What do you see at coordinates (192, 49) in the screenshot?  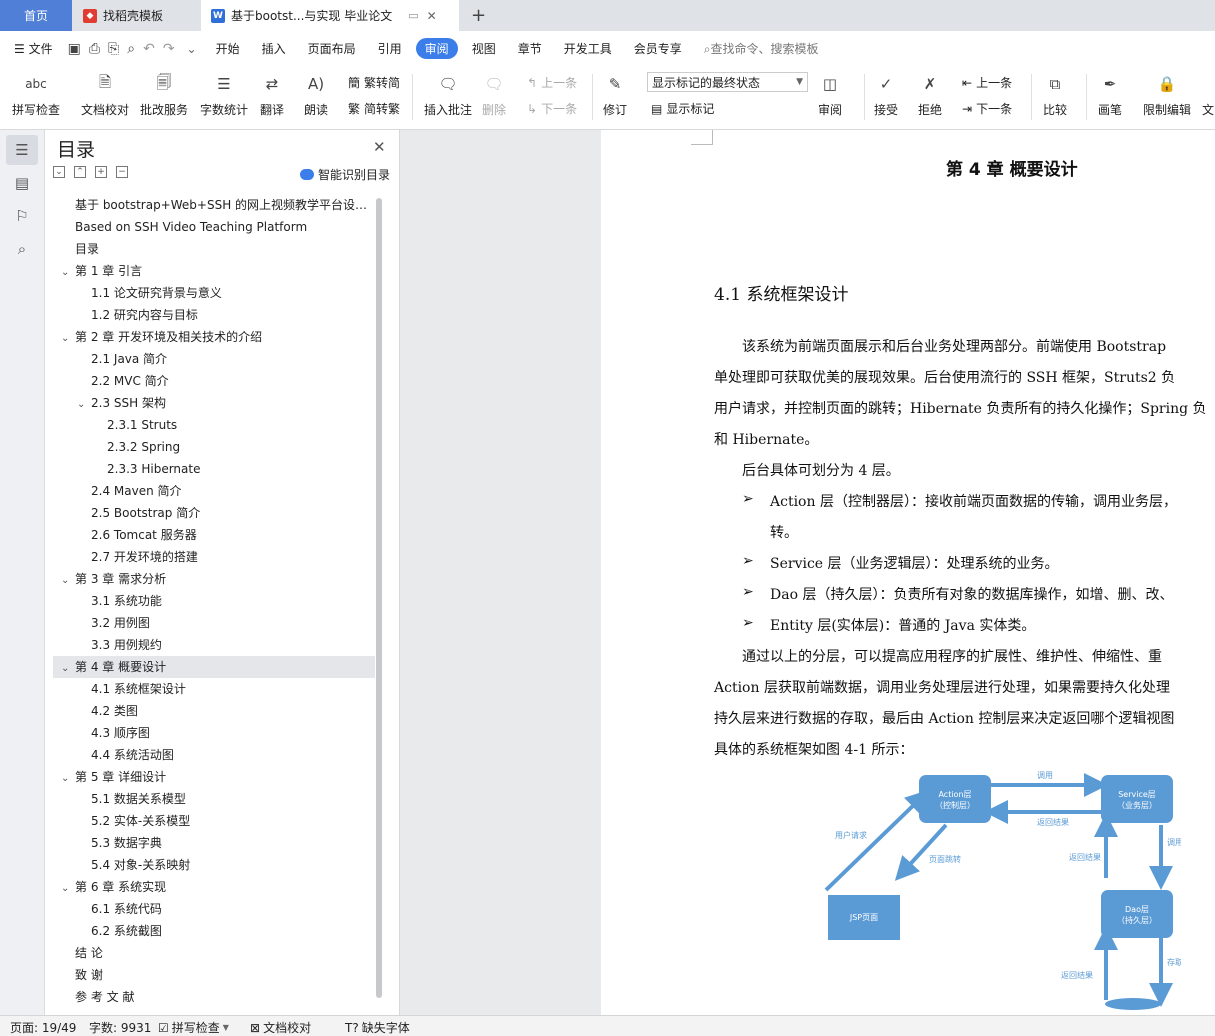 I see `menu-more-chevron-icon: ⌄` at bounding box center [192, 49].